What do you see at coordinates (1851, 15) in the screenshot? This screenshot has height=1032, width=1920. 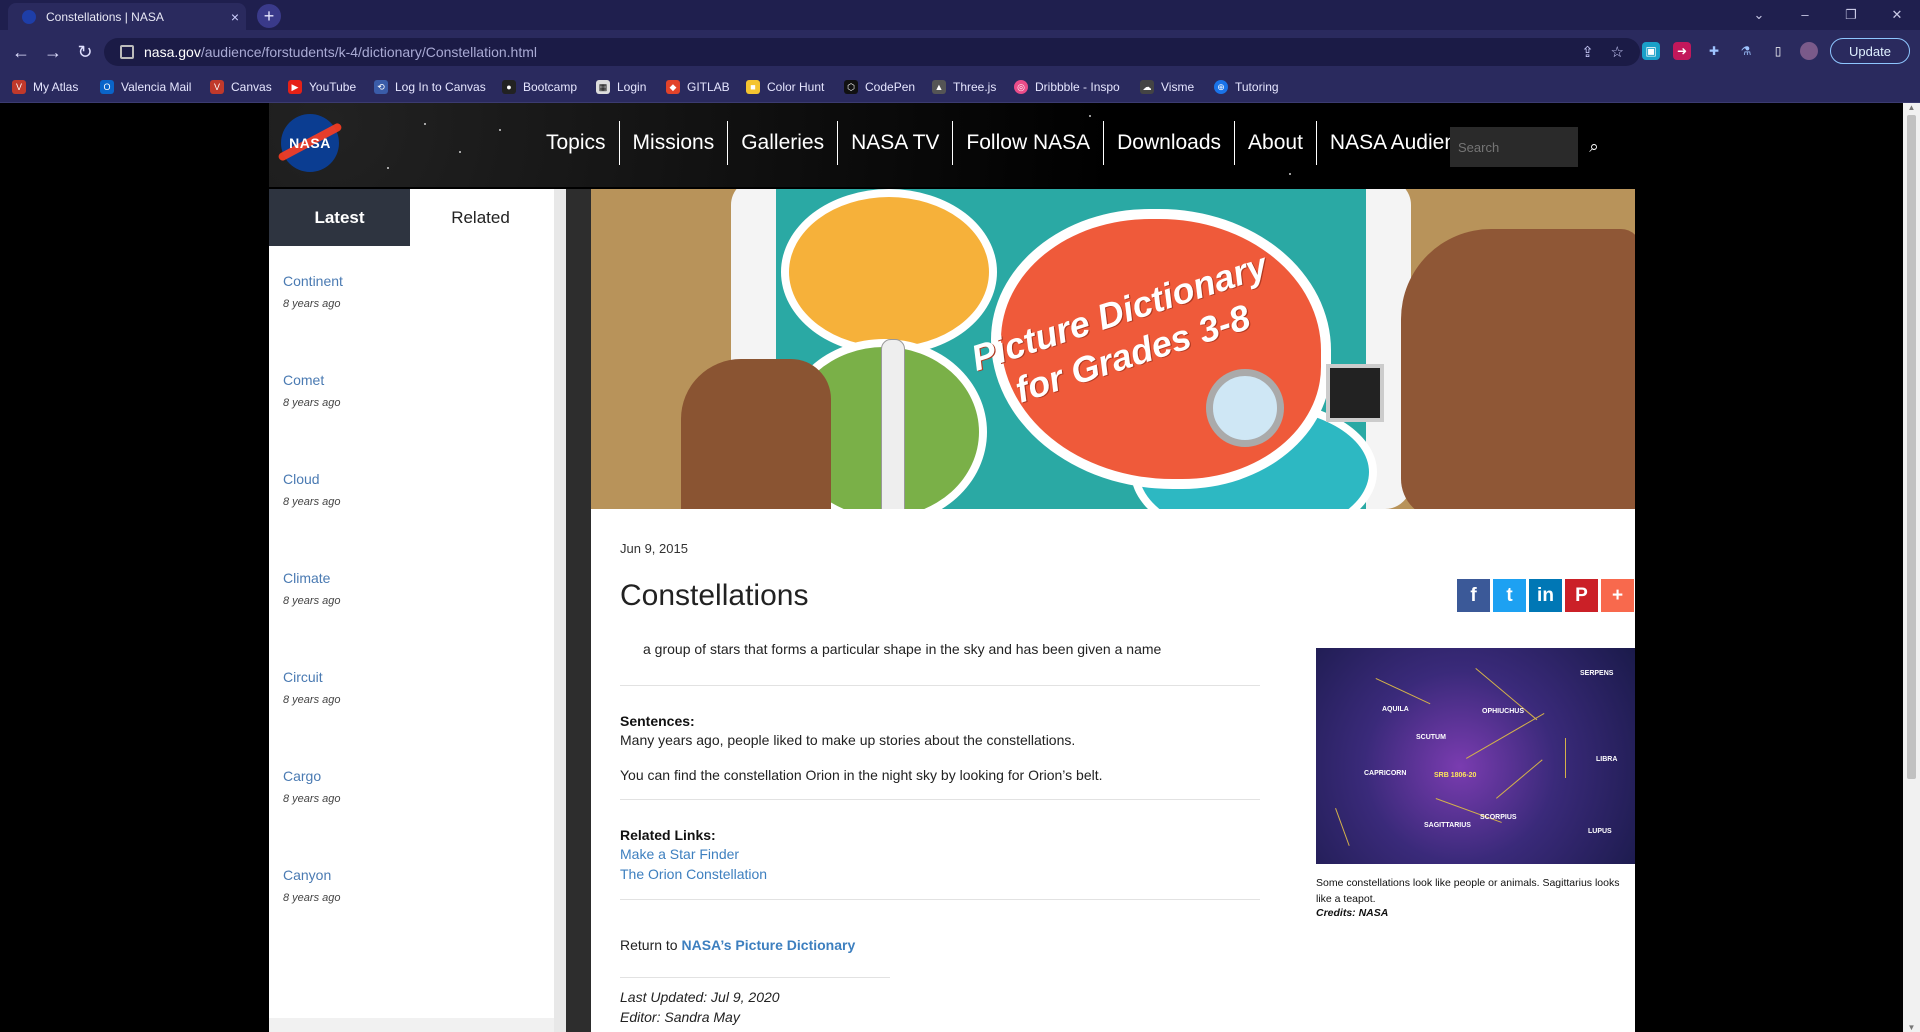 I see `restore-icon: ❐` at bounding box center [1851, 15].